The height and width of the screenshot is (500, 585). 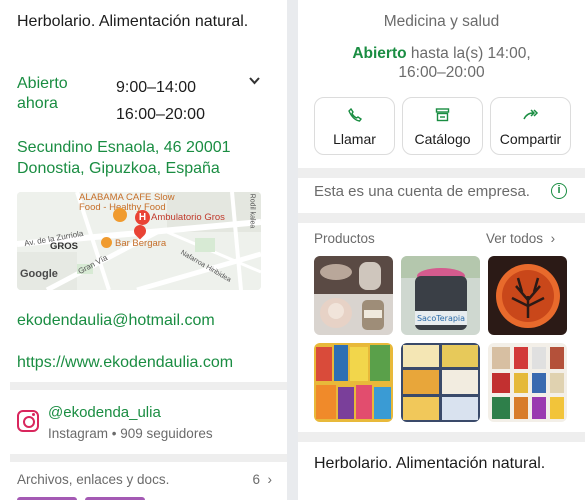 I want to click on svg-text: SacoTerapia, so click(x=441, y=318).